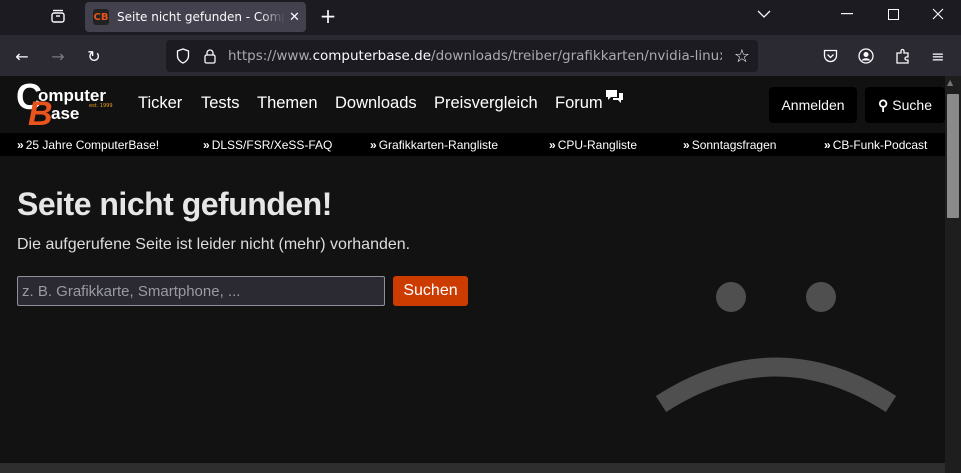 The image size is (961, 473). Describe the element at coordinates (66, 104) in the screenshot. I see `computerbase-logo: C omputer B ase est. 1999` at that location.